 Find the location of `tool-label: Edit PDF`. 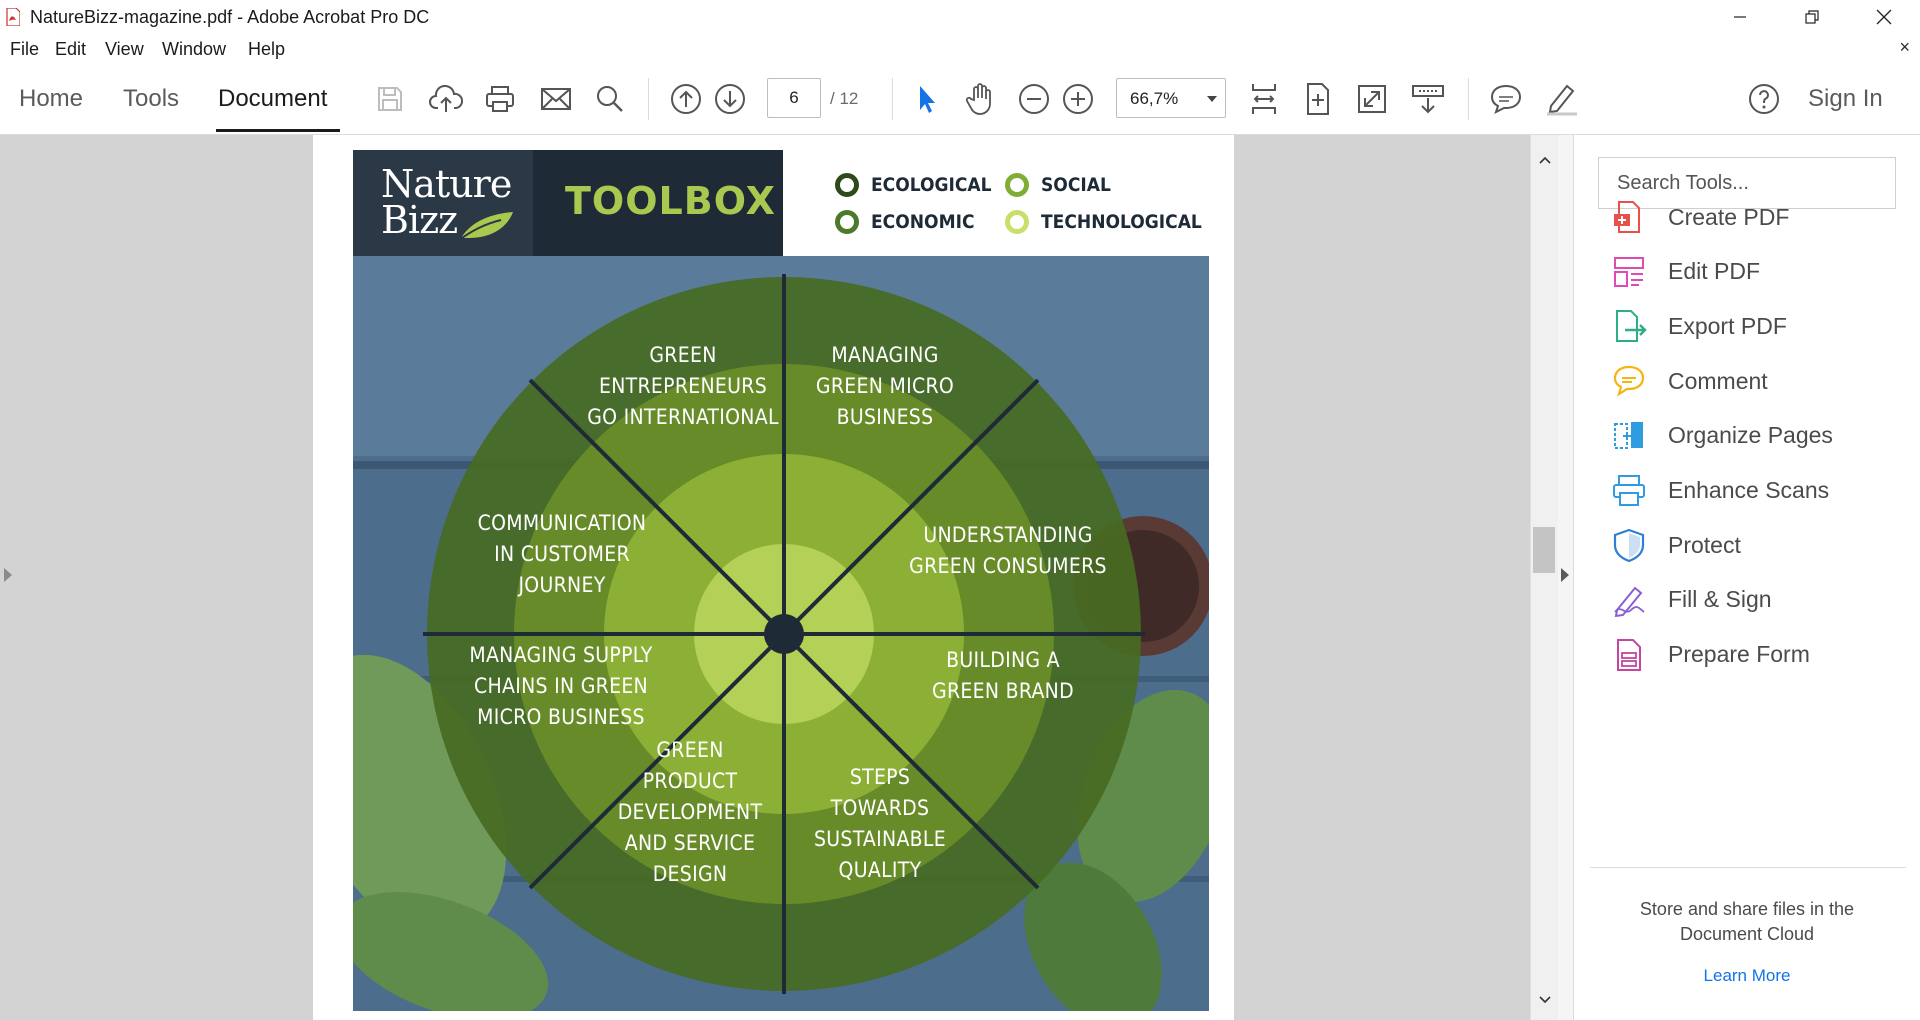

tool-label: Edit PDF is located at coordinates (1714, 271).